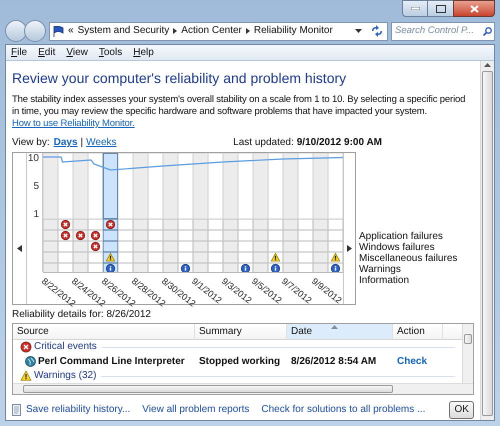  What do you see at coordinates (65, 376) in the screenshot?
I see `group-header: Warnings (32)` at bounding box center [65, 376].